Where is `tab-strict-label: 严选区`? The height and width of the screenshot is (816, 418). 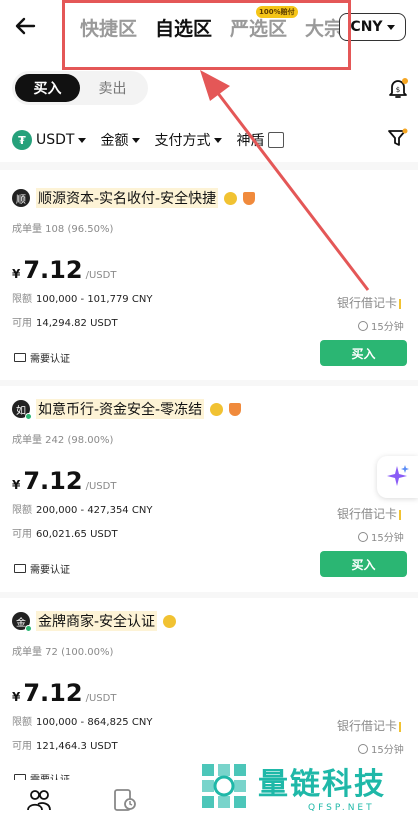 tab-strict-label: 严选区 is located at coordinates (259, 29).